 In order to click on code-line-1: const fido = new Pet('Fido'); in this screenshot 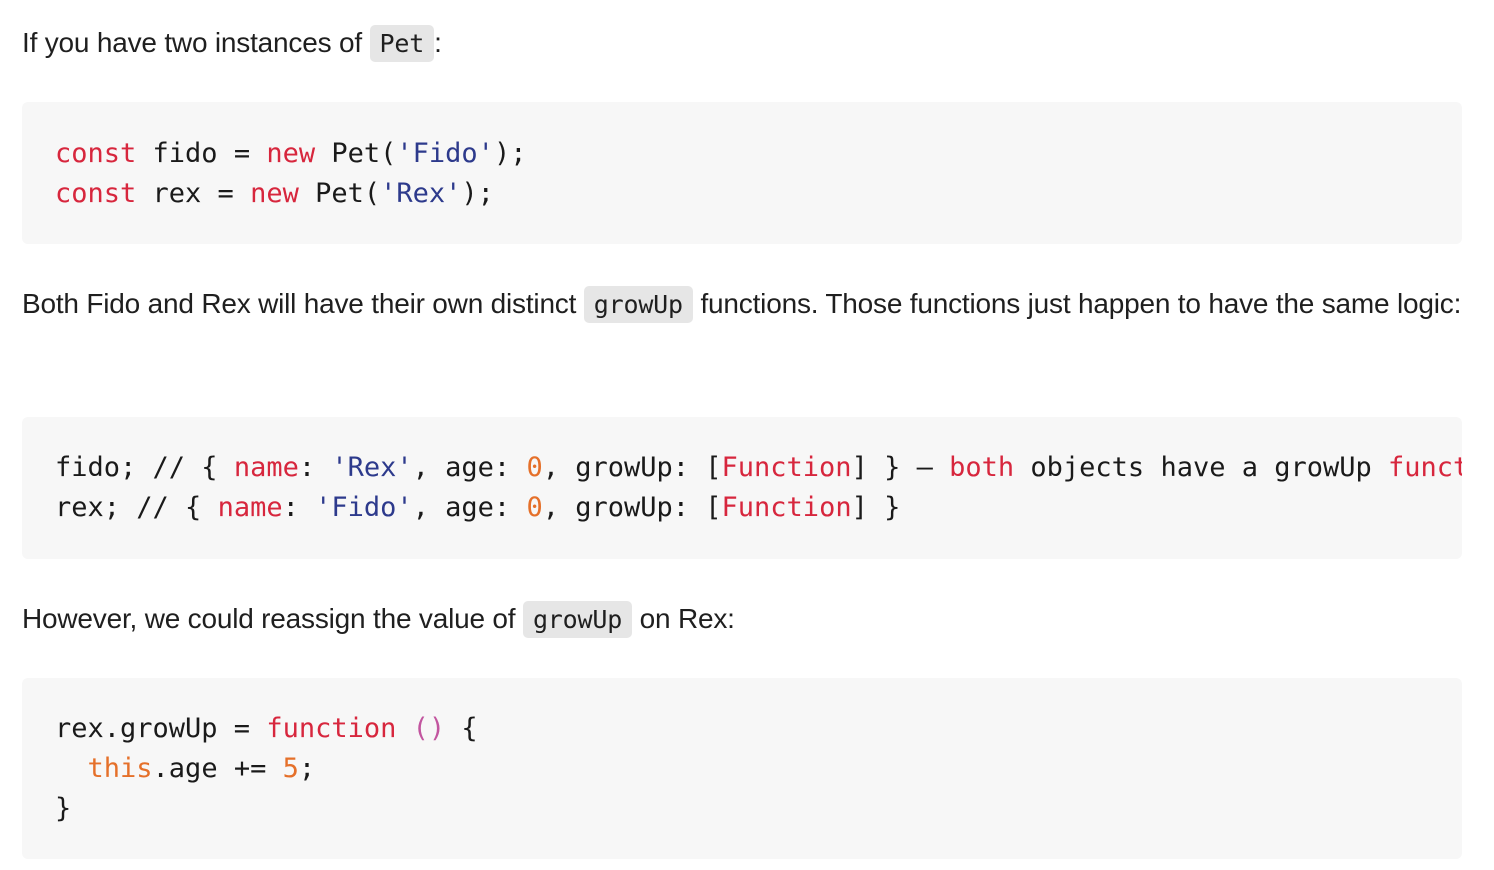, I will do `click(291, 153)`.